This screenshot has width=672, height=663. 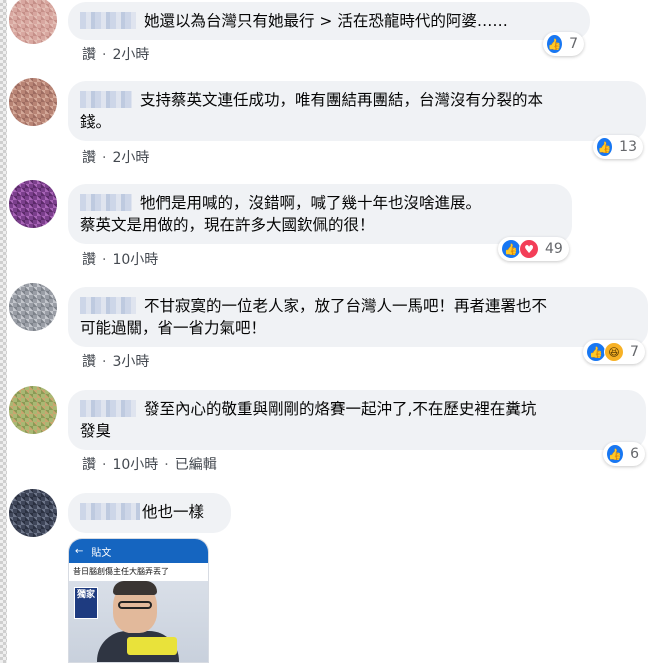 I want to click on image-header-bar: ← 貼文, so click(x=138, y=551).